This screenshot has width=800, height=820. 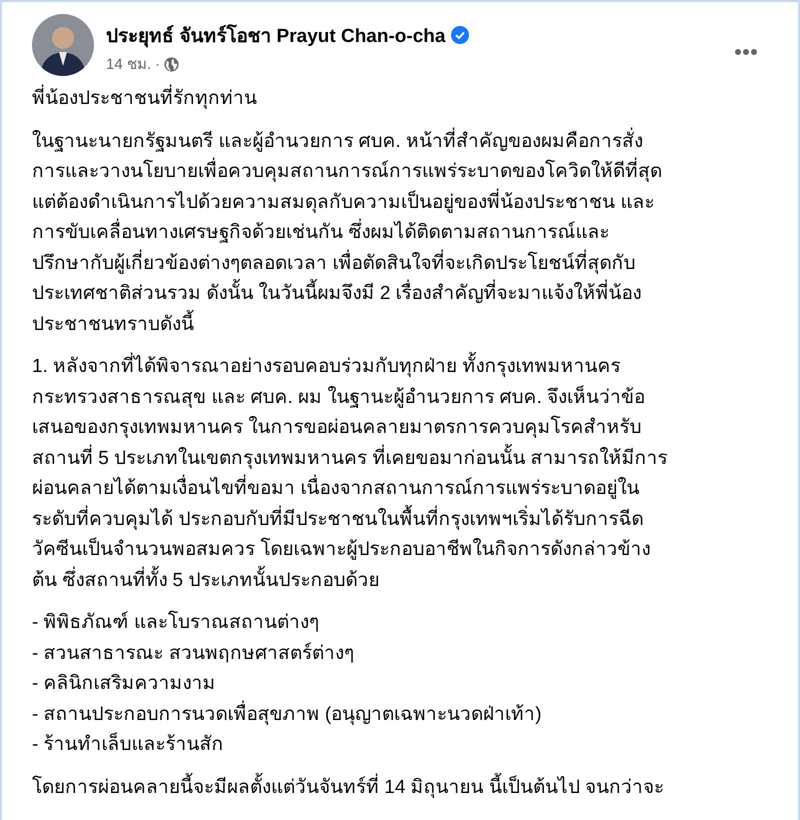 I want to click on post-paragraph: โดยการผ่อนคลายนี้จะมีผลตั้งแต่วันจันทร์ที่ 14 มิถุนายน นี้เป็นต้นไป จนกว่าจะ, so click(x=400, y=787).